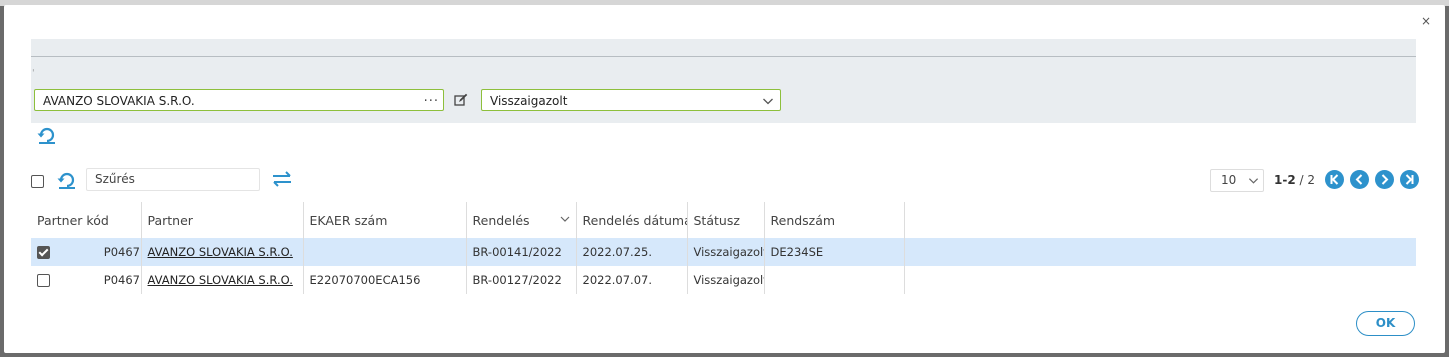 This screenshot has width=1449, height=357. What do you see at coordinates (834, 220) in the screenshot?
I see `column-header-plate: Rendszám` at bounding box center [834, 220].